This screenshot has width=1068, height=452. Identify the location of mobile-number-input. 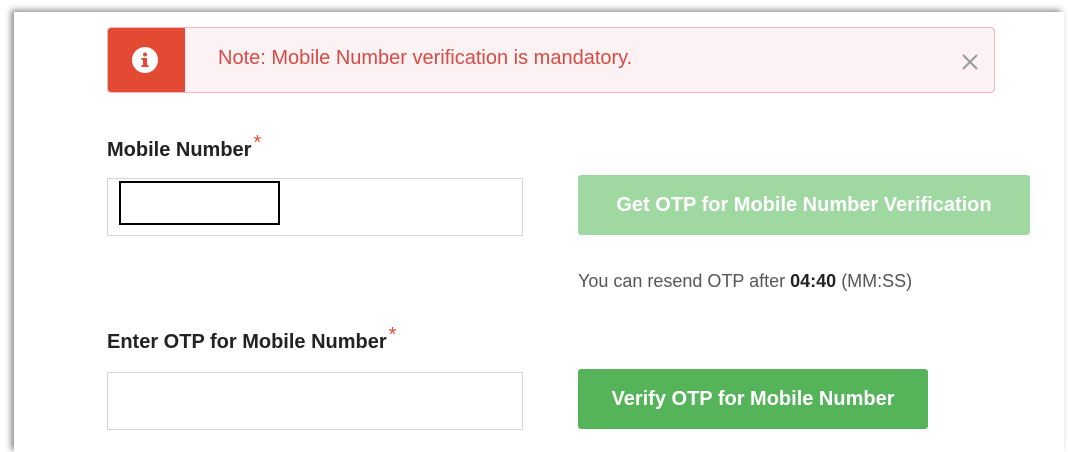
(315, 207).